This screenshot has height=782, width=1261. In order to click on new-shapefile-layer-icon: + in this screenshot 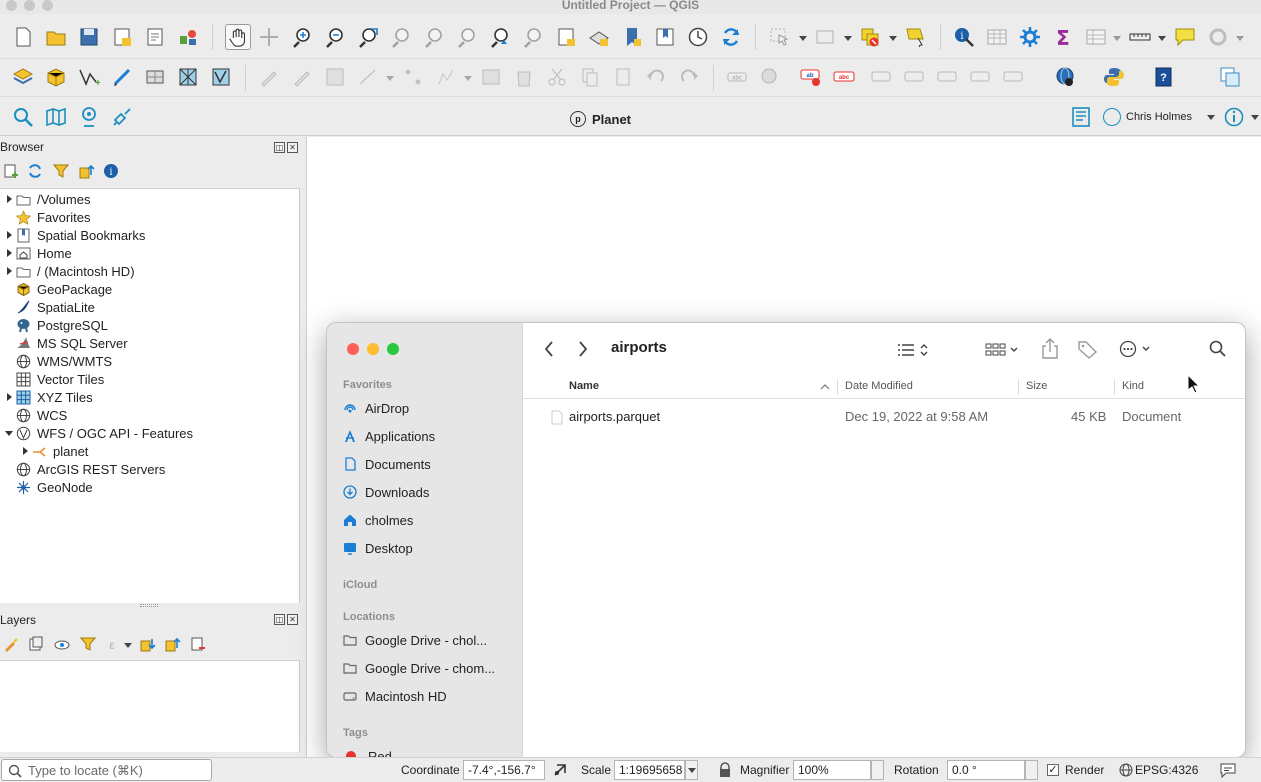, I will do `click(89, 77)`.